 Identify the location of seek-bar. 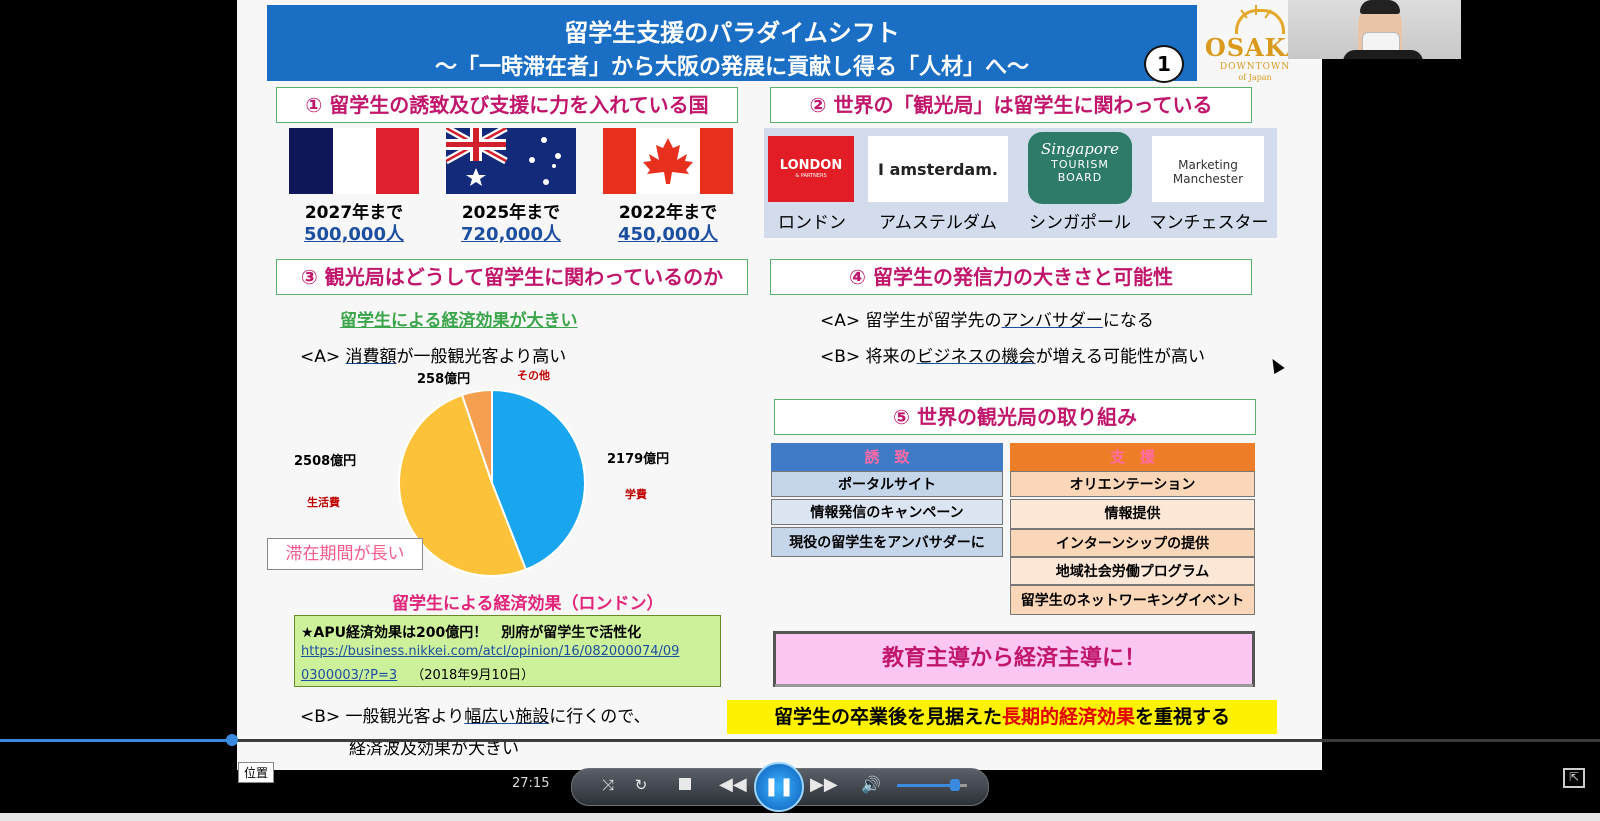
(800, 740).